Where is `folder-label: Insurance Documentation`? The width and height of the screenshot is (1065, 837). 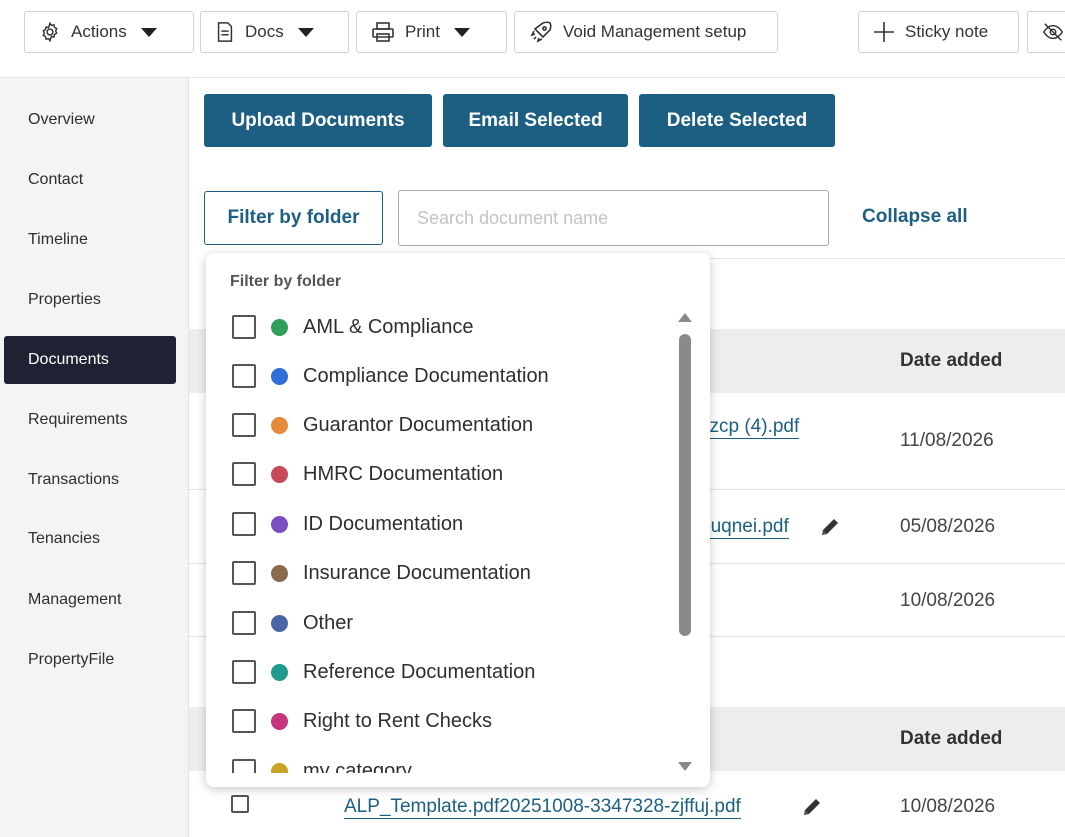 folder-label: Insurance Documentation is located at coordinates (417, 572).